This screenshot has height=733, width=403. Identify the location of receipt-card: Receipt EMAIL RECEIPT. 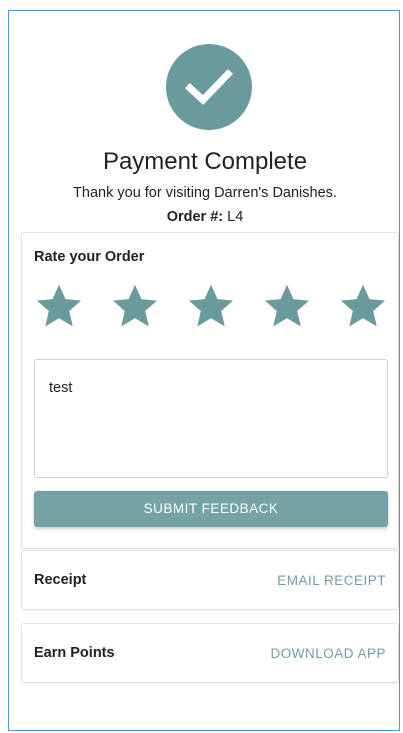
(210, 580).